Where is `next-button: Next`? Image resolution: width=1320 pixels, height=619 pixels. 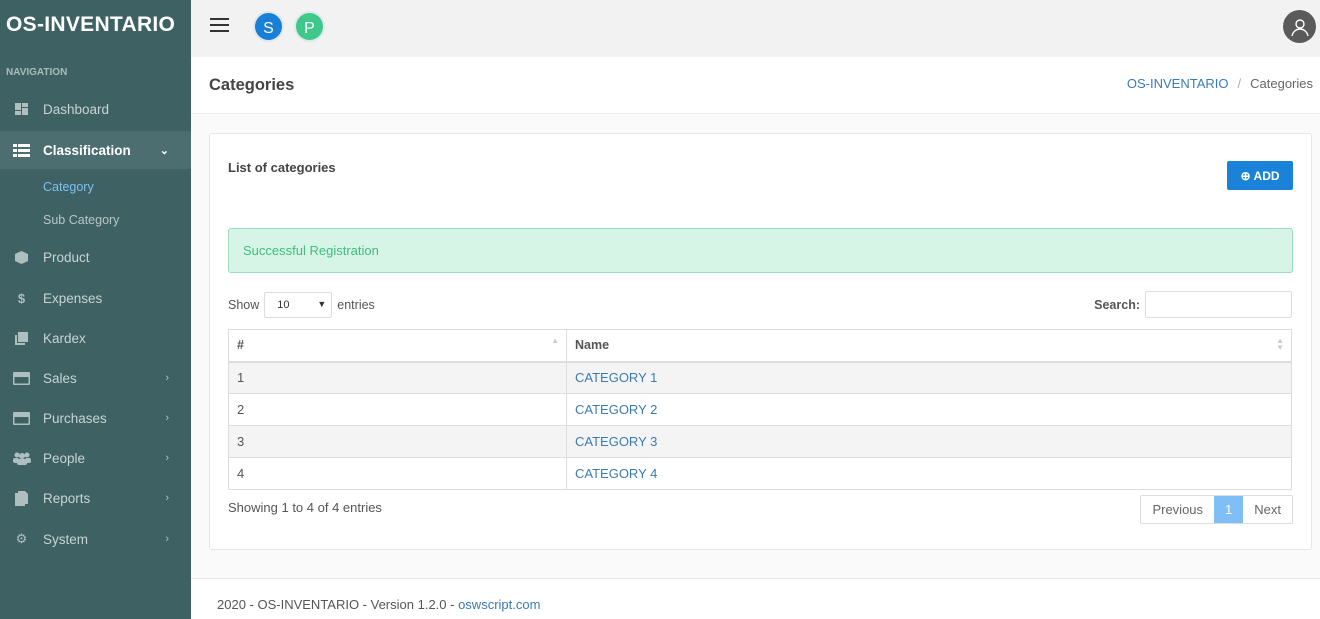
next-button: Next is located at coordinates (1267, 509).